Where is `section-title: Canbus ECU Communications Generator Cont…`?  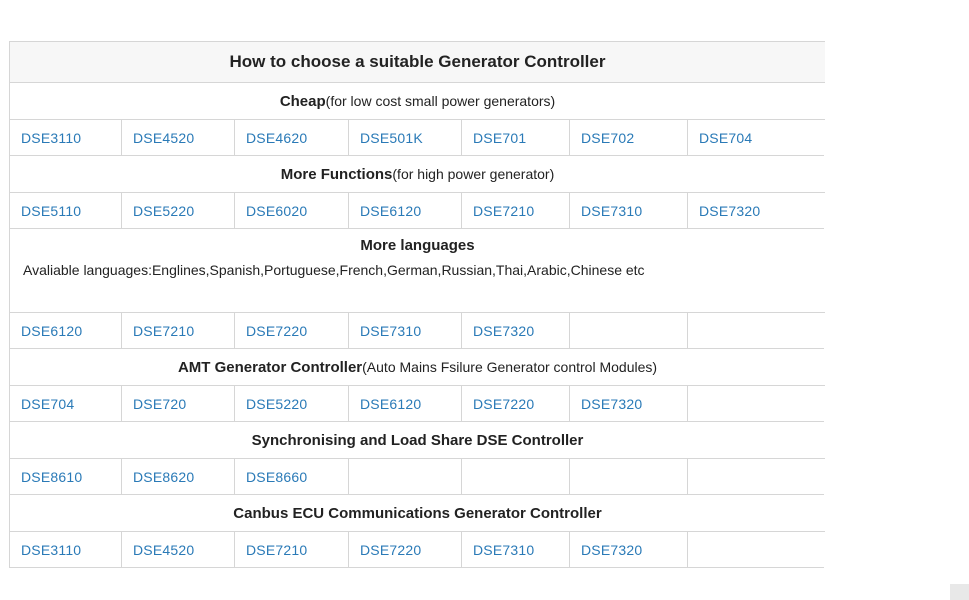 section-title: Canbus ECU Communications Generator Cont… is located at coordinates (417, 513).